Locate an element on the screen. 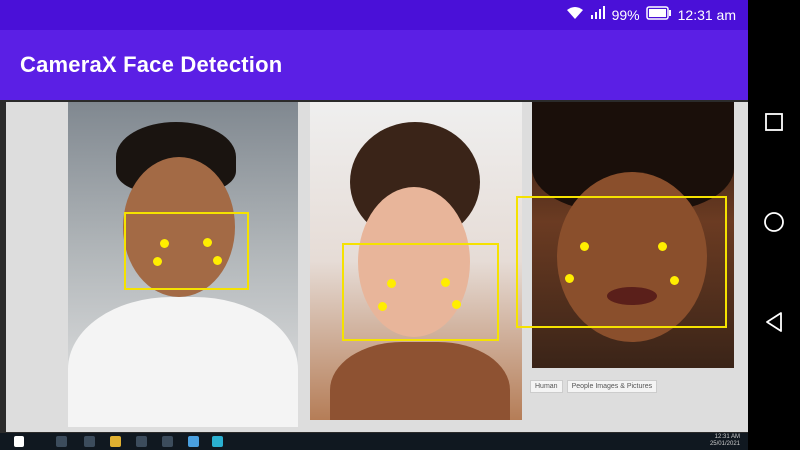 This screenshot has height=450, width=800. back-button is located at coordinates (774, 324).